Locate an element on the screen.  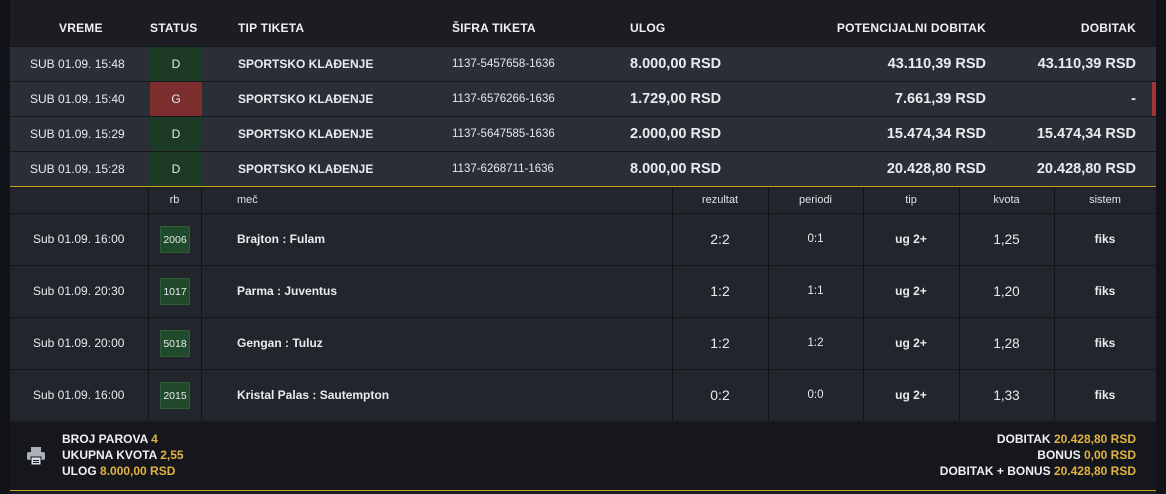
match-result: 0:2 is located at coordinates (720, 395).